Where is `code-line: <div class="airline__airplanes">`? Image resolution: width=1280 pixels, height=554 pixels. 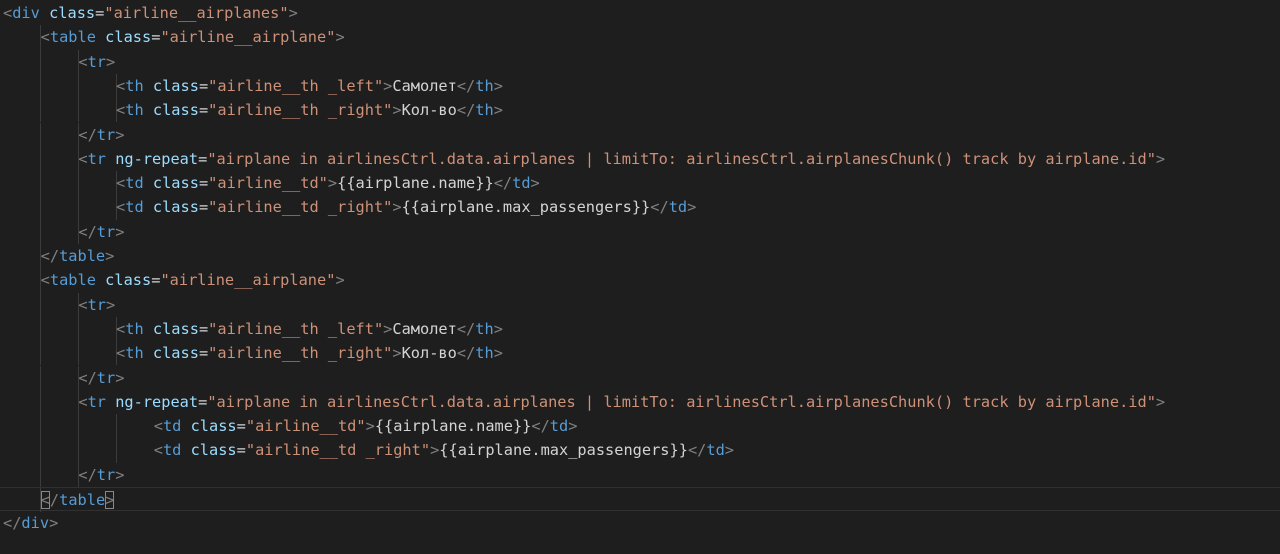
code-line: <div class="airline__airplanes"> is located at coordinates (640, 13).